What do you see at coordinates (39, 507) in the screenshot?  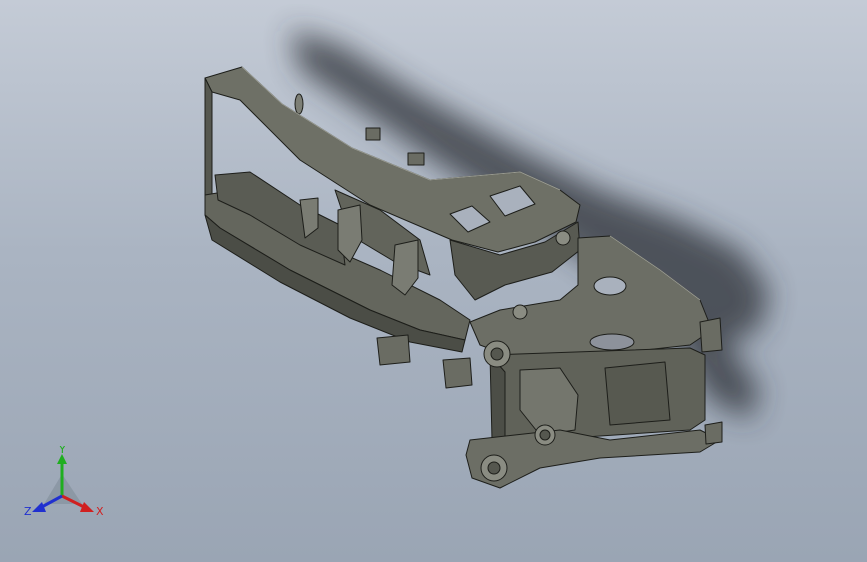 I see `z-axis-head` at bounding box center [39, 507].